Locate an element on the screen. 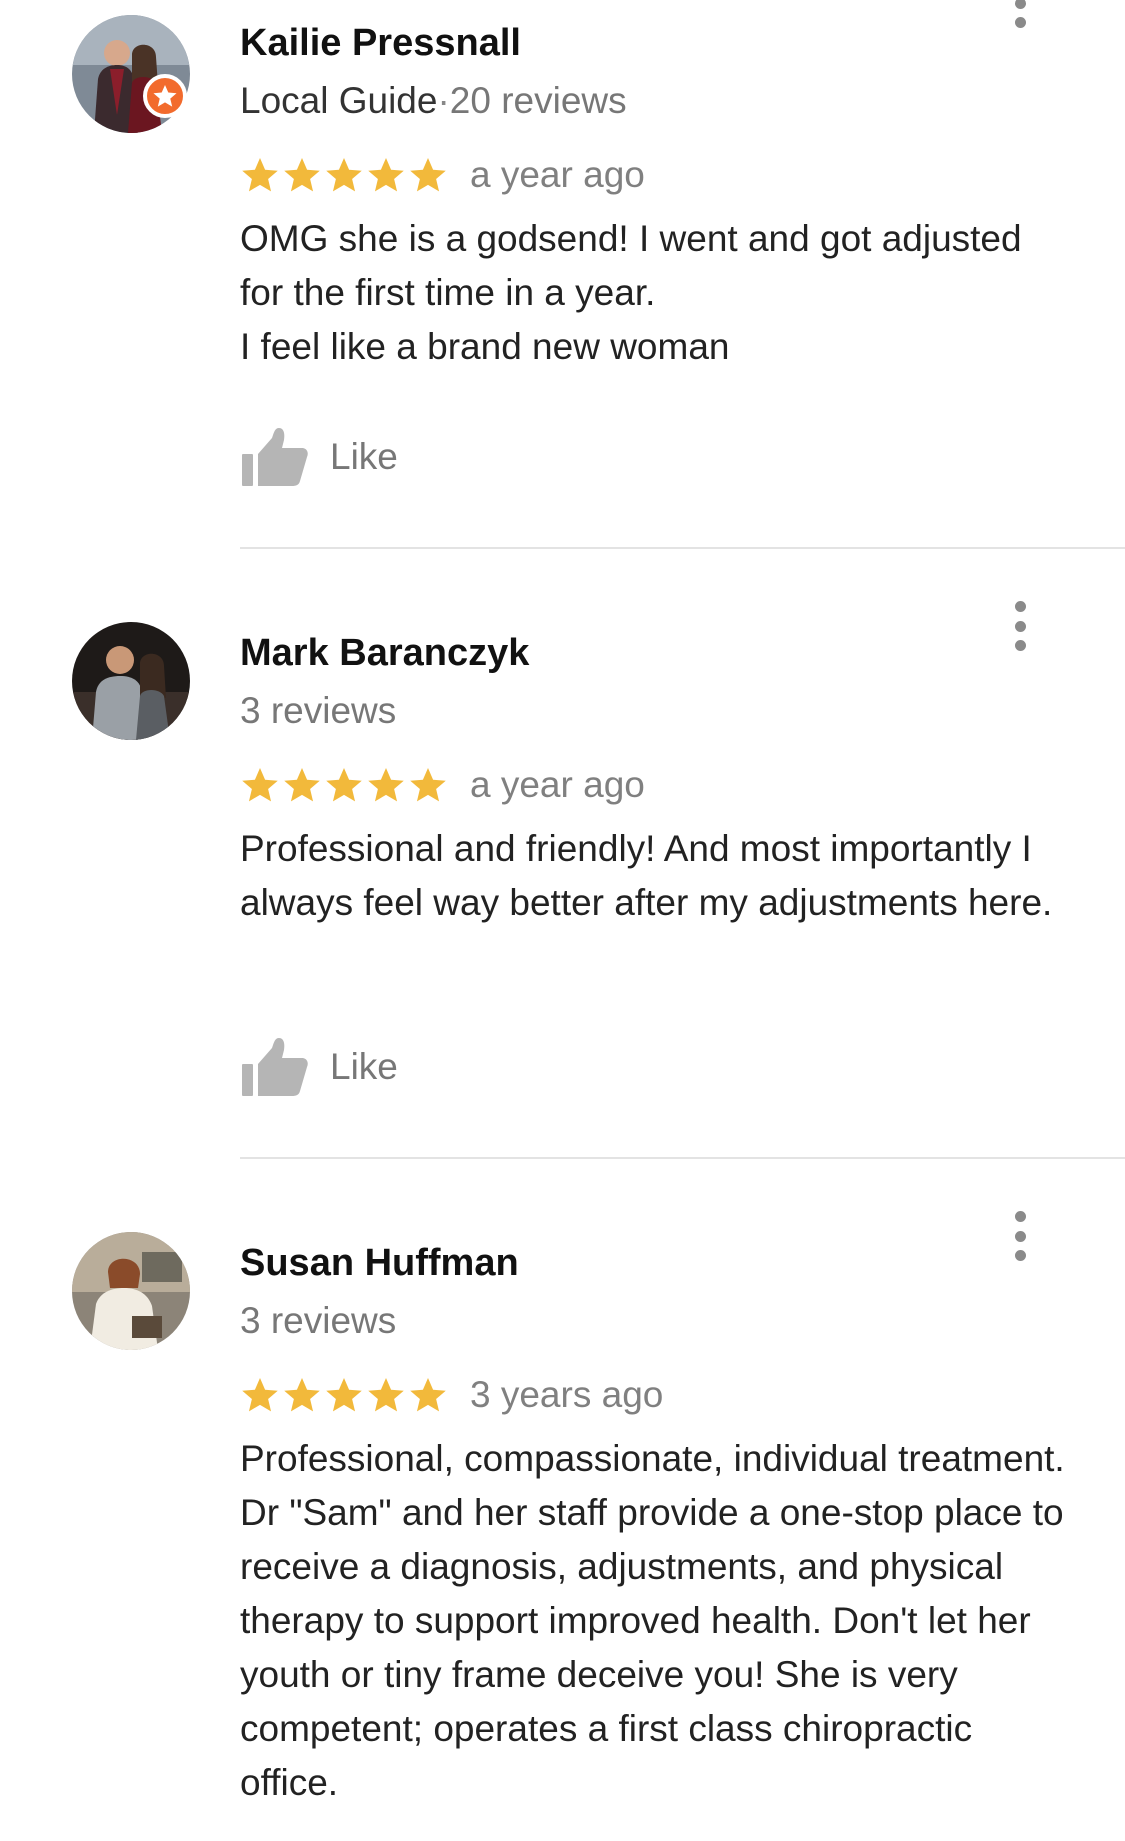  reviewer-meta: Local Guide·20 reviews is located at coordinates (433, 101).